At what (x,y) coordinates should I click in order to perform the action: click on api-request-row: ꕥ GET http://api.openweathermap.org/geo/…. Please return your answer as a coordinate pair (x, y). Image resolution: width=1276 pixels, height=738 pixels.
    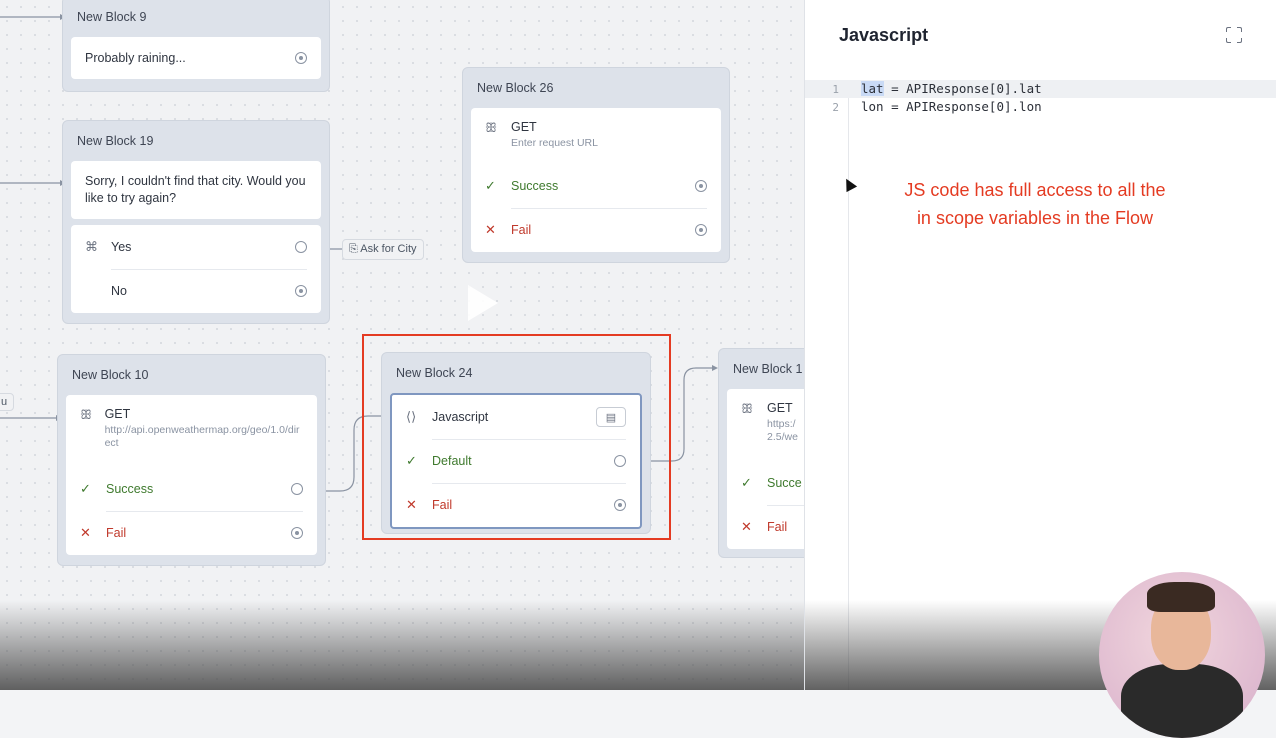
    Looking at the image, I should click on (191, 431).